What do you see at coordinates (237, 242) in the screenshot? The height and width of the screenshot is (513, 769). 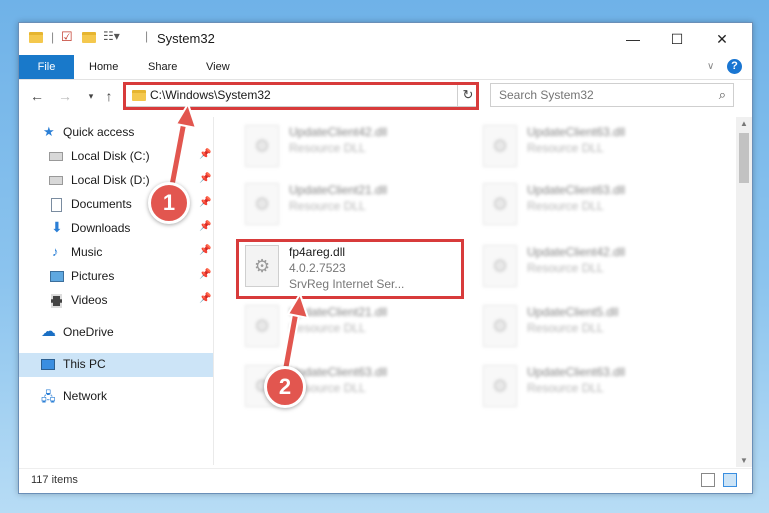 I see `annotation-arrows` at bounding box center [237, 242].